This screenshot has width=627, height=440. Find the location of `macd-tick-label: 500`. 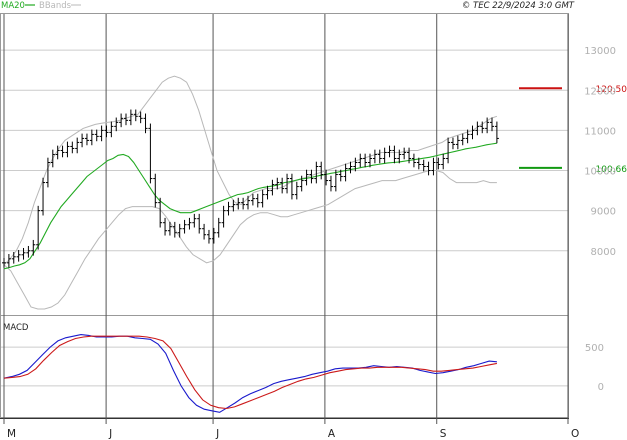

macd-tick-label: 500 is located at coordinates (594, 348).